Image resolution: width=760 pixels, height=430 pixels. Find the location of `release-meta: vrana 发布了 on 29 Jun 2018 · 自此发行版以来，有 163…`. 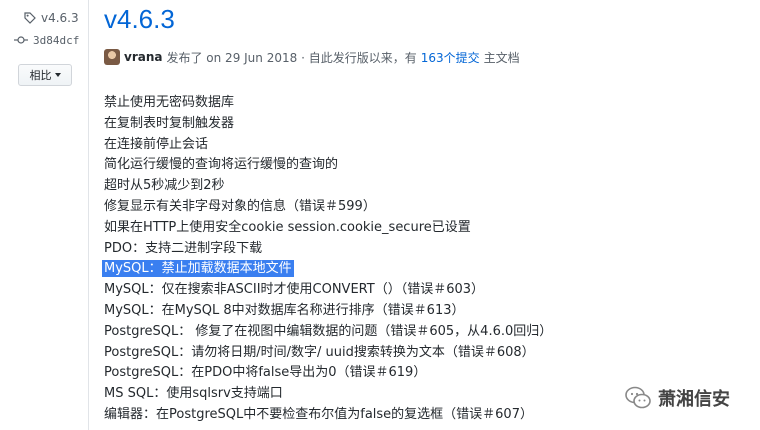

release-meta: vrana 发布了 on 29 Jun 2018 · 自此发行版以来，有 163… is located at coordinates (312, 57).